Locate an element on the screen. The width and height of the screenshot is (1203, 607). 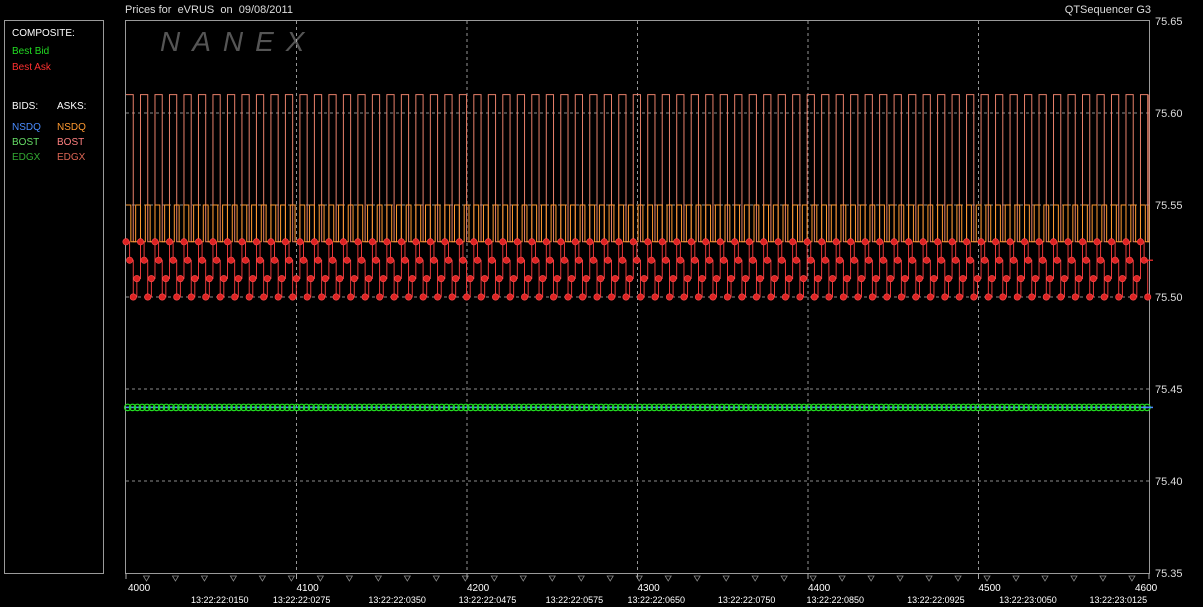
y-tick-label: 75.55 is located at coordinates (1169, 206).